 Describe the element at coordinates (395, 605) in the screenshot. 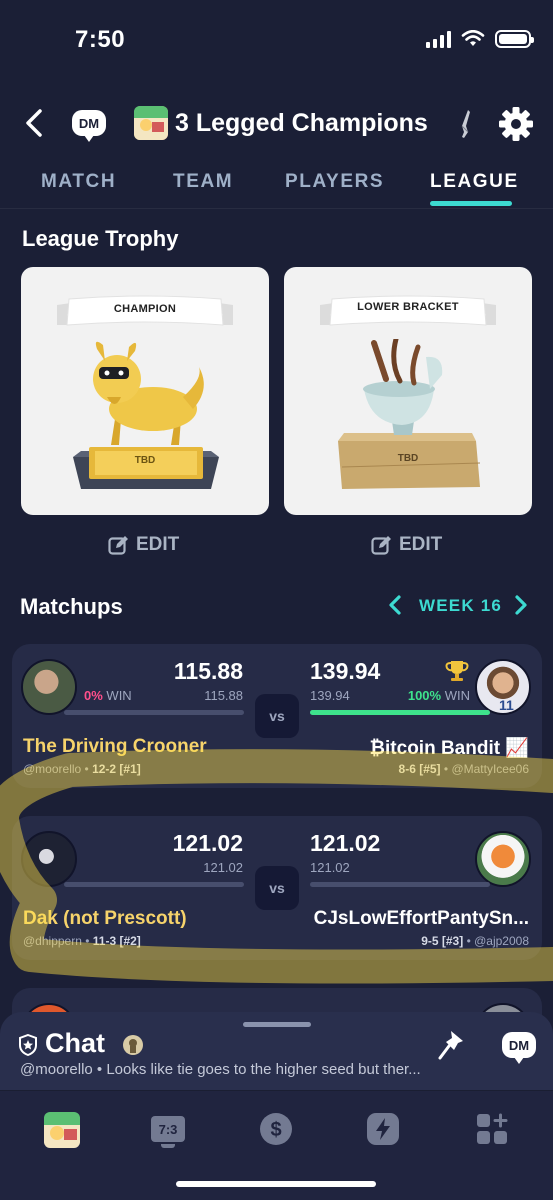

I see `previous-week-chevron-icon` at that location.